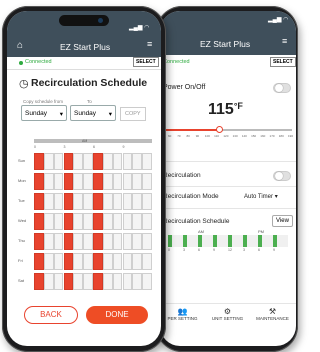 The height and width of the screenshot is (352, 320). What do you see at coordinates (261, 196) in the screenshot?
I see `recirc-mode-select: Auto Timer ▾` at bounding box center [261, 196].